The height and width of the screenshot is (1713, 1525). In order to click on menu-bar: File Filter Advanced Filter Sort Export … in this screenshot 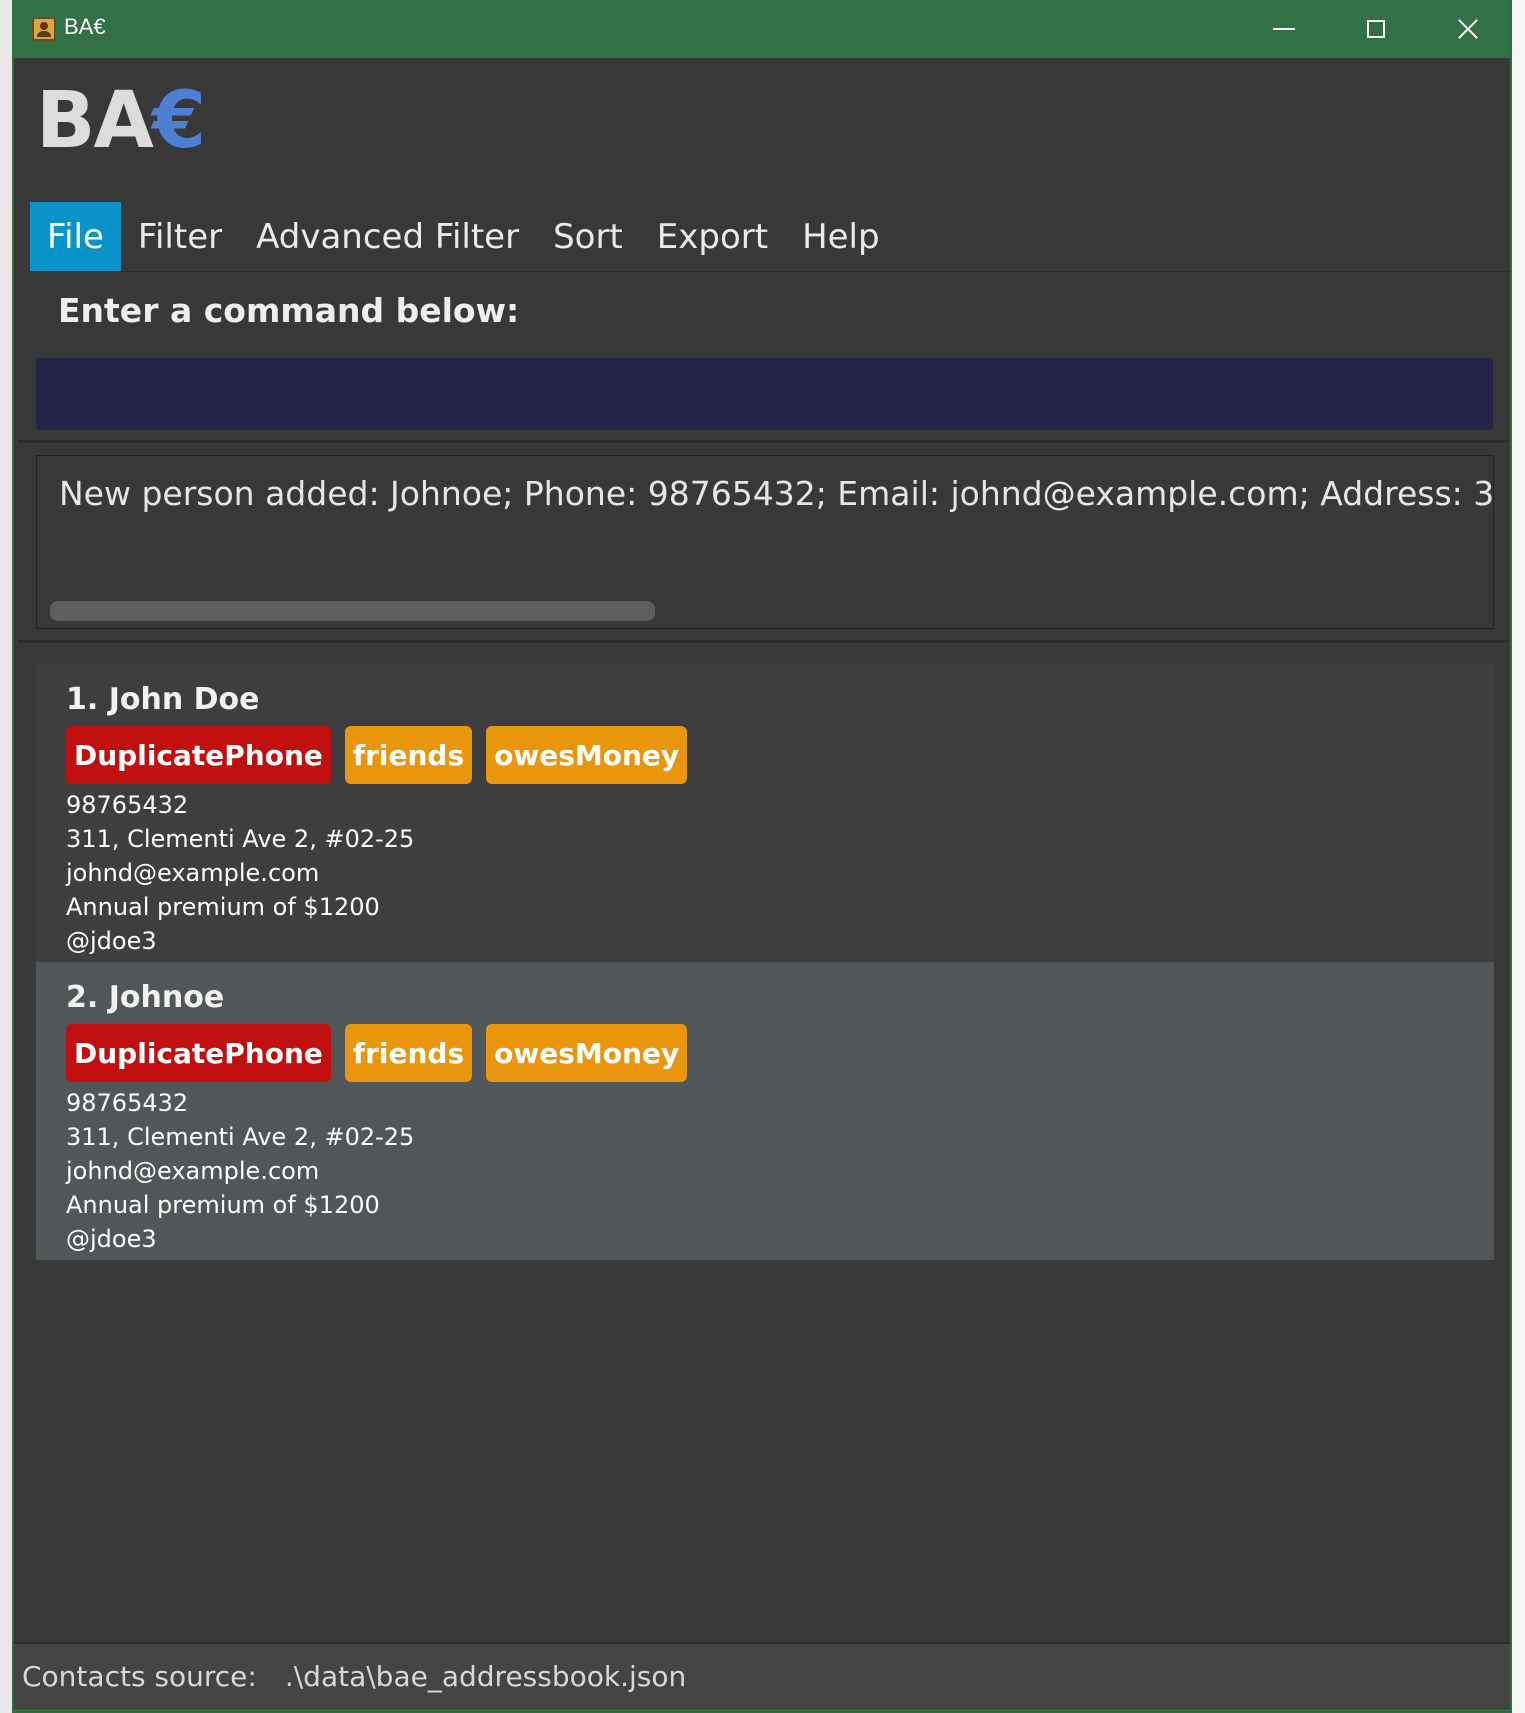, I will do `click(770, 237)`.